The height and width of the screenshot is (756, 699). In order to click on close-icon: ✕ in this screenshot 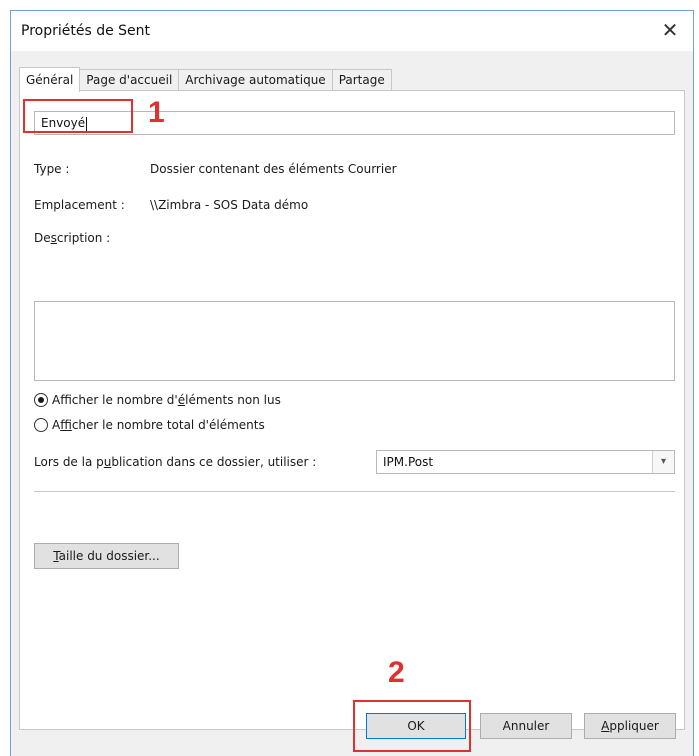, I will do `click(670, 30)`.